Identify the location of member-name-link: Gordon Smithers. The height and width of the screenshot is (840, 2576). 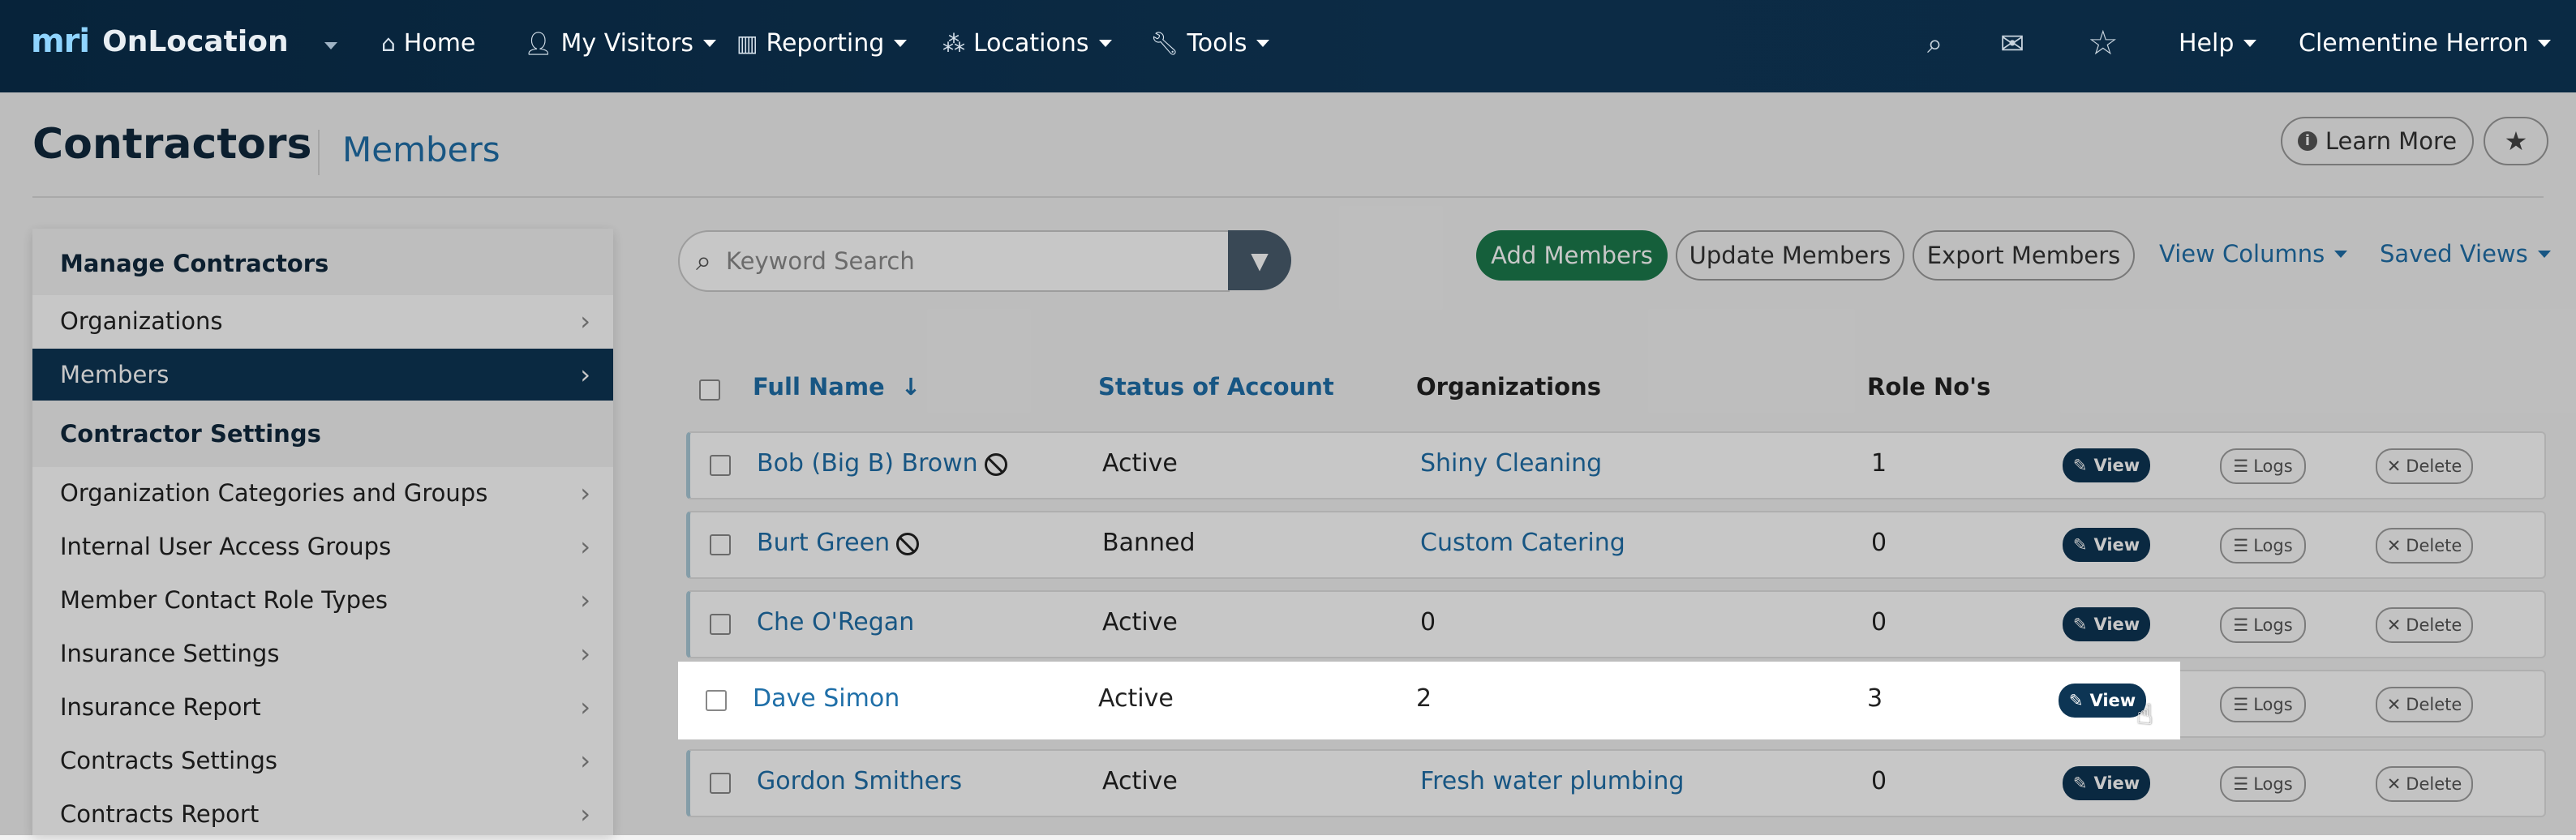
(860, 781).